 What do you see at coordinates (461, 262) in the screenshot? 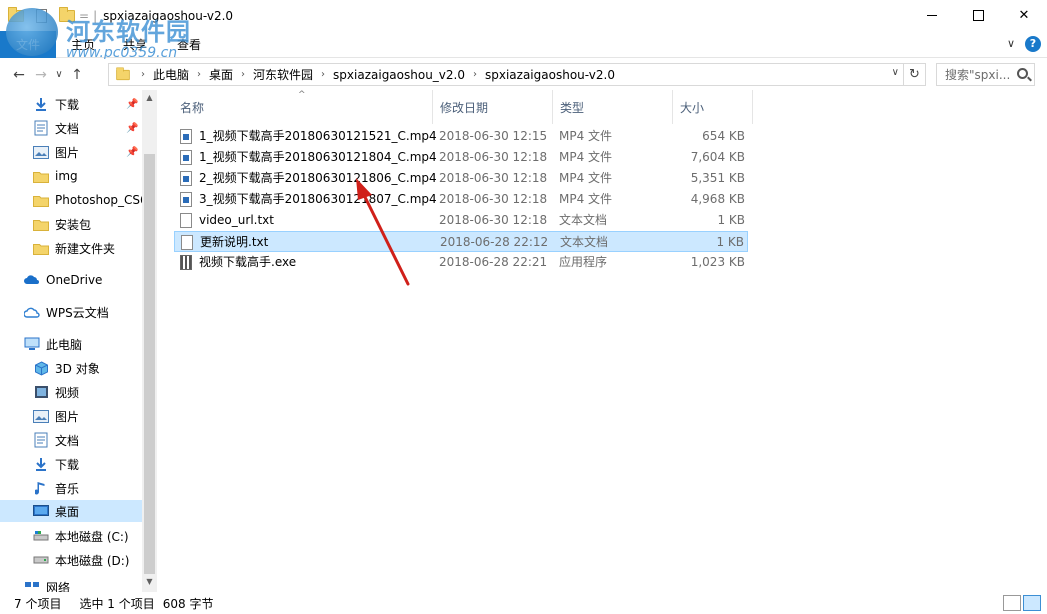
I see `file-row: 视频下载高手.exe 2018-06-28 22:21 应用程序 1,023 KB` at bounding box center [461, 262].